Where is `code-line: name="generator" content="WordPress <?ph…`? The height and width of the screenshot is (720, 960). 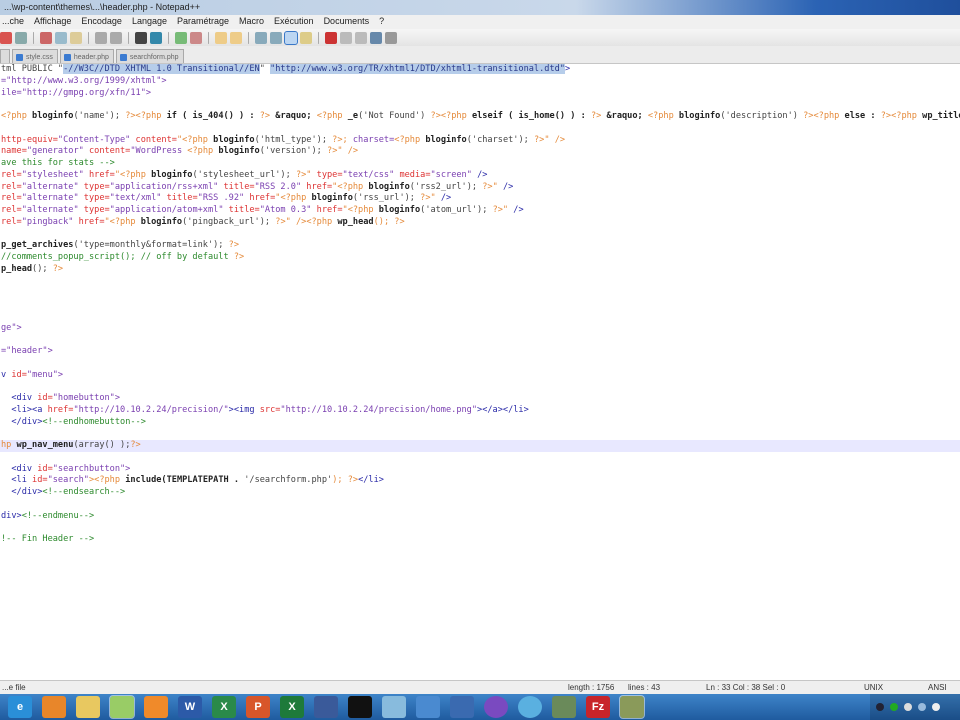 code-line: name="generator" content="WordPress <?ph… is located at coordinates (480, 152).